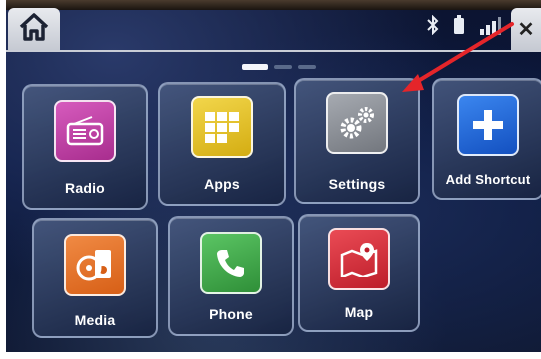  Describe the element at coordinates (458, 57) in the screenshot. I see `annotation-arrow` at that location.